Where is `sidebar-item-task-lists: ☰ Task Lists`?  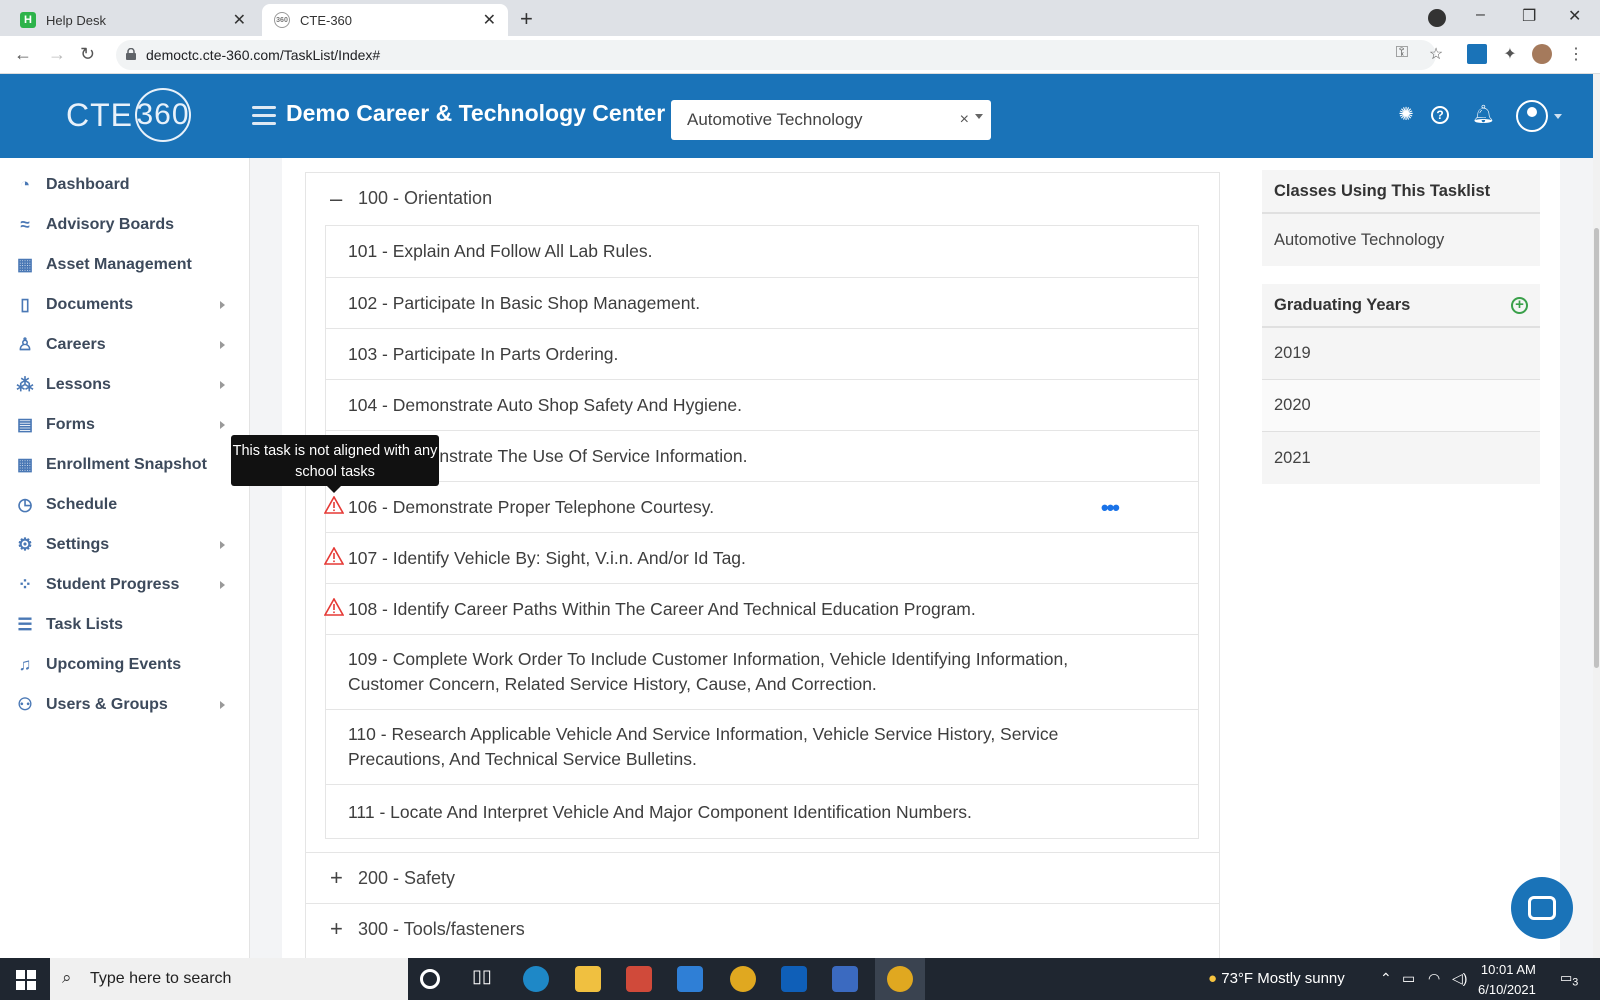 sidebar-item-task-lists: ☰ Task Lists is located at coordinates (124, 625).